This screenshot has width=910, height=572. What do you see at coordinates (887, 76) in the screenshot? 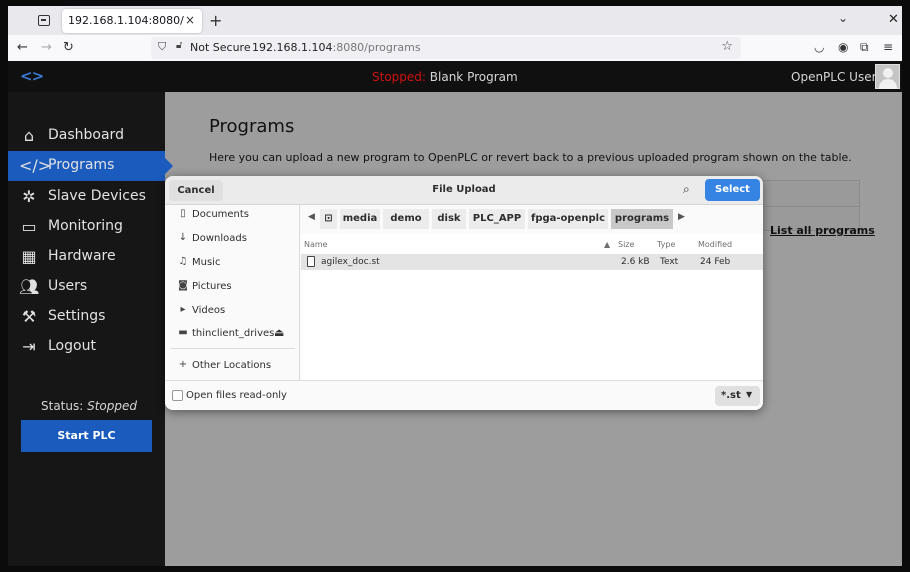
I see `avatar` at bounding box center [887, 76].